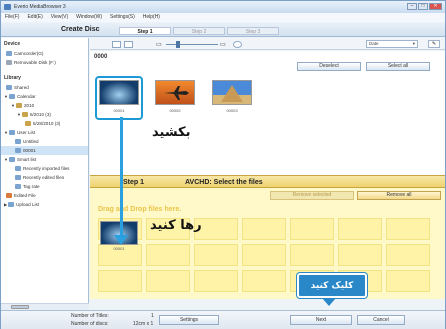 The image size is (446, 329). I want to click on sidebar-scrollbar, so click(45, 306).